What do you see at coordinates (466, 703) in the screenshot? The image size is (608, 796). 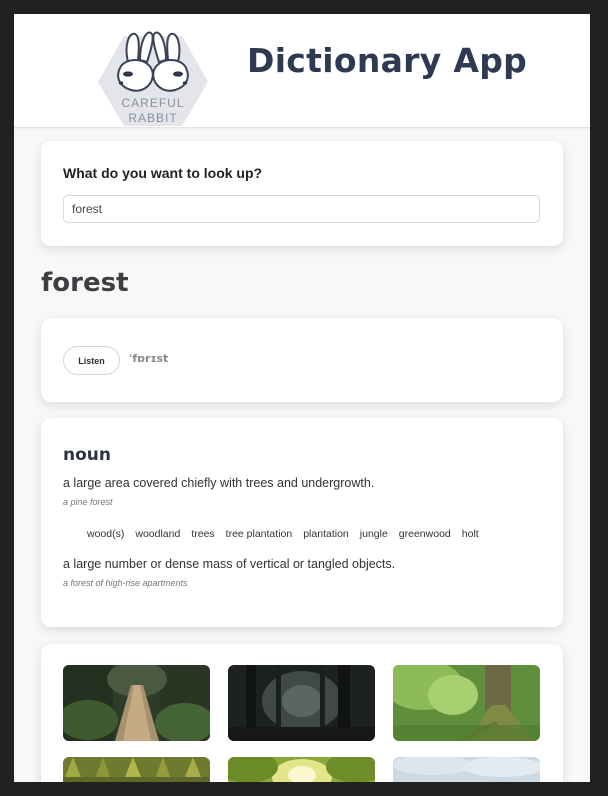 I see `mossy-tree-roots-photo` at bounding box center [466, 703].